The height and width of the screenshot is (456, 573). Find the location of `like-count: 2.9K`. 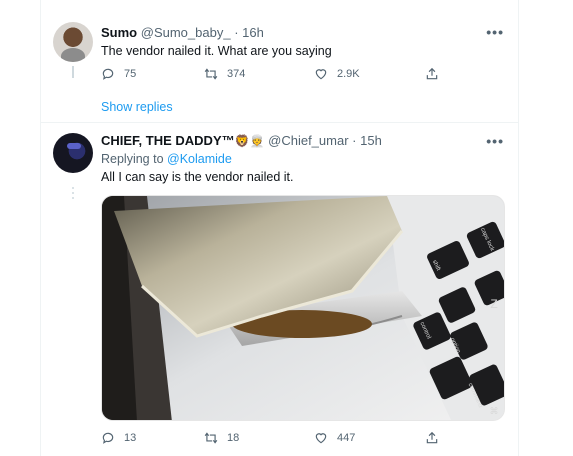

like-count: 2.9K is located at coordinates (348, 74).